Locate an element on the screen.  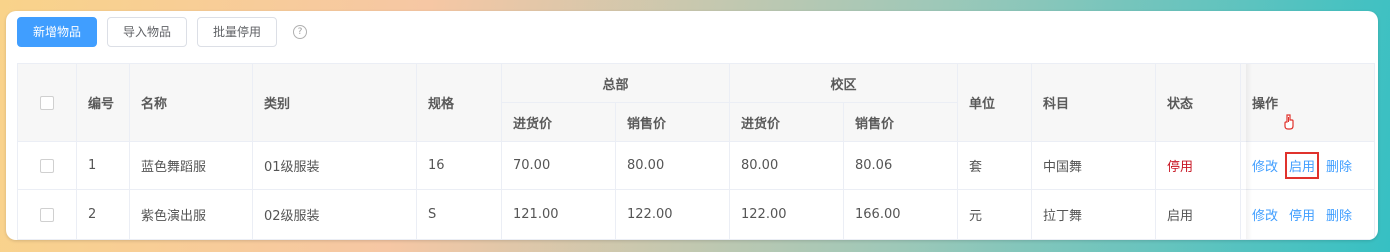
row-2-select-cell is located at coordinates (47, 214).